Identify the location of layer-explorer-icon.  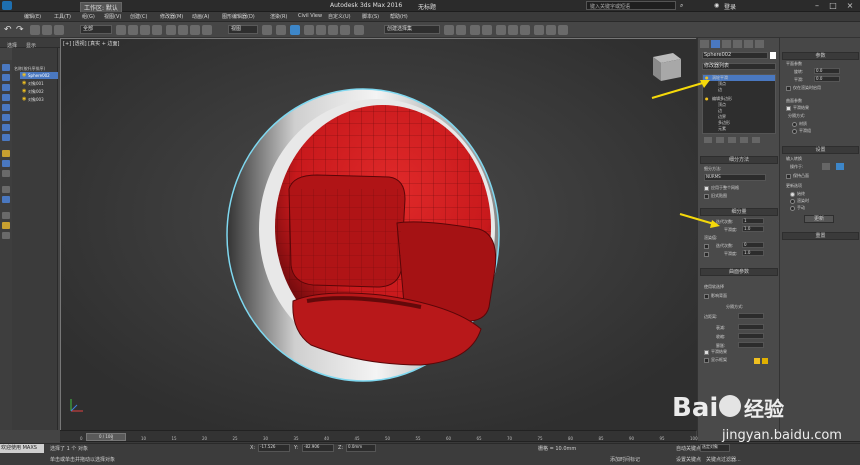
(487, 30).